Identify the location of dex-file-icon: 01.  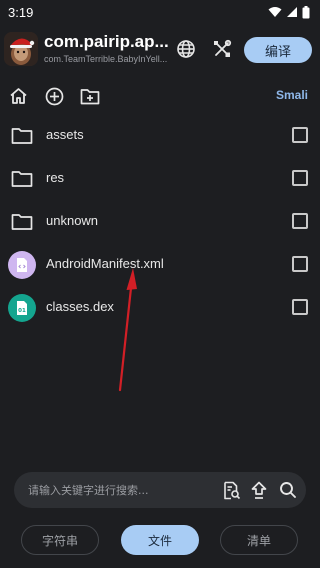
(22, 308).